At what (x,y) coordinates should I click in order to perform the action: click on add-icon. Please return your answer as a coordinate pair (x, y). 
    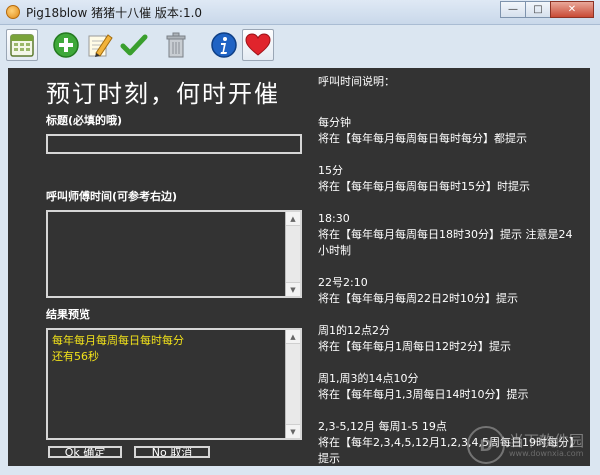
    Looking at the image, I should click on (66, 45).